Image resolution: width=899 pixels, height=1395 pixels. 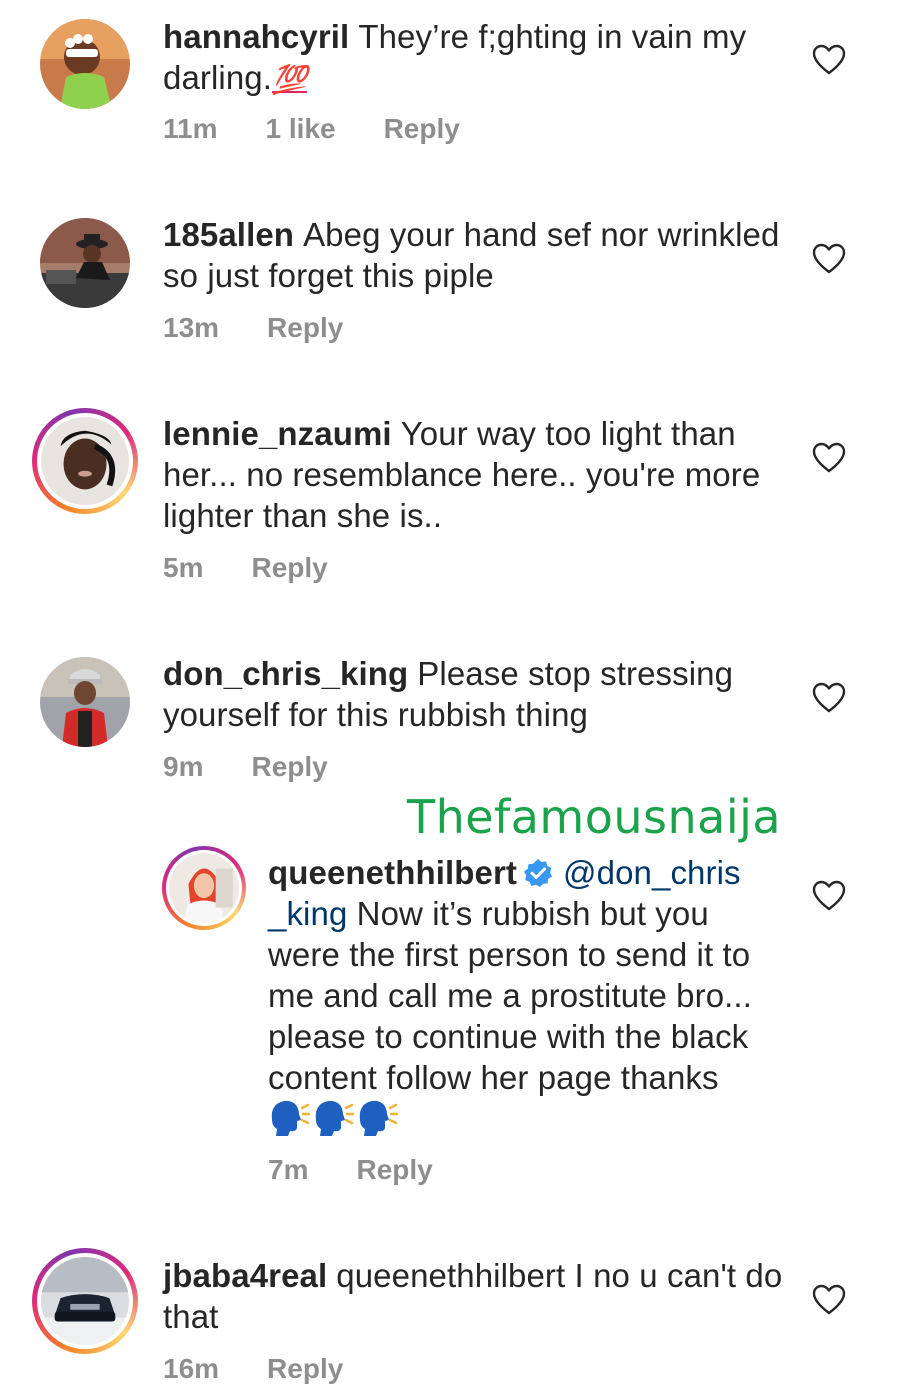 I want to click on comment-username: don_chris_king, so click(x=285, y=673).